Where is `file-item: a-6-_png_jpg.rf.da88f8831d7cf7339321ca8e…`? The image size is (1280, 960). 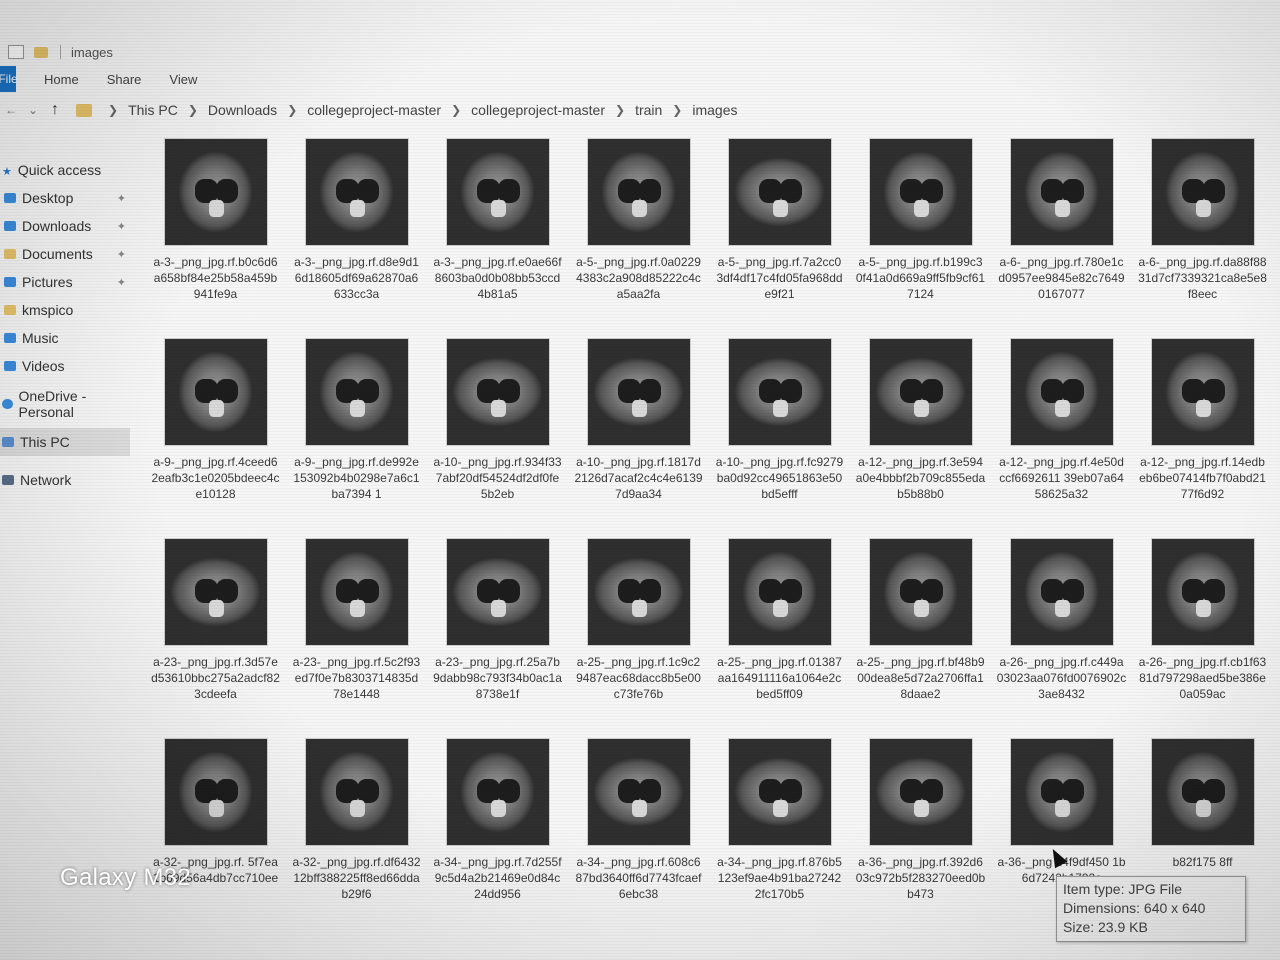
file-item: a-6-_png_jpg.rf.da88f8831d7cf7339321ca8e… is located at coordinates (1202, 230).